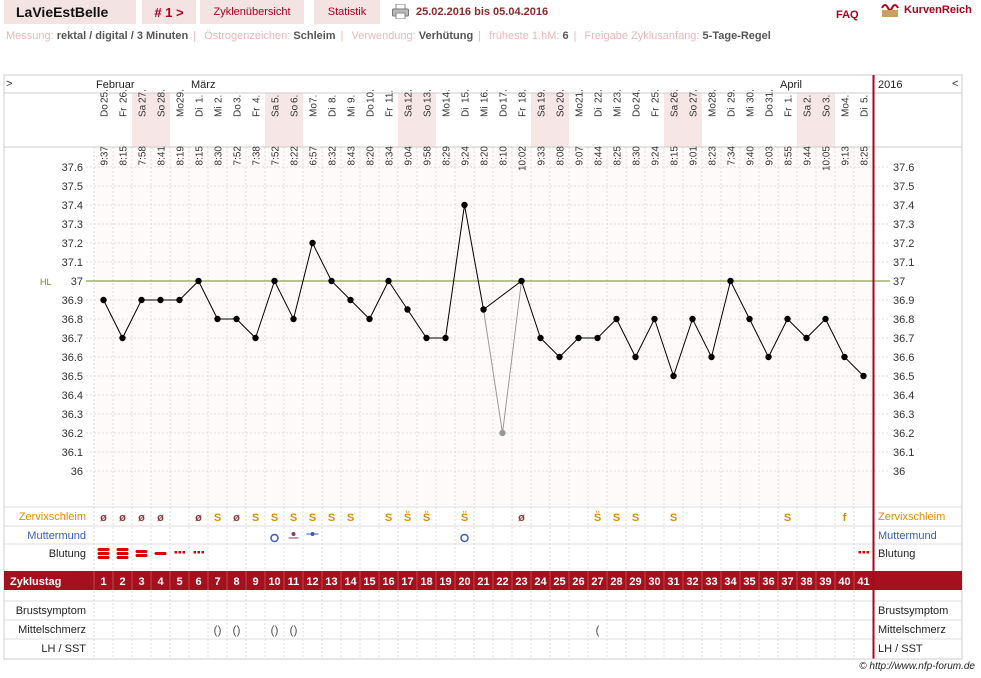 The image size is (981, 678). Describe the element at coordinates (504, 110) in the screenshot. I see `day-weekday-label: Do` at that location.